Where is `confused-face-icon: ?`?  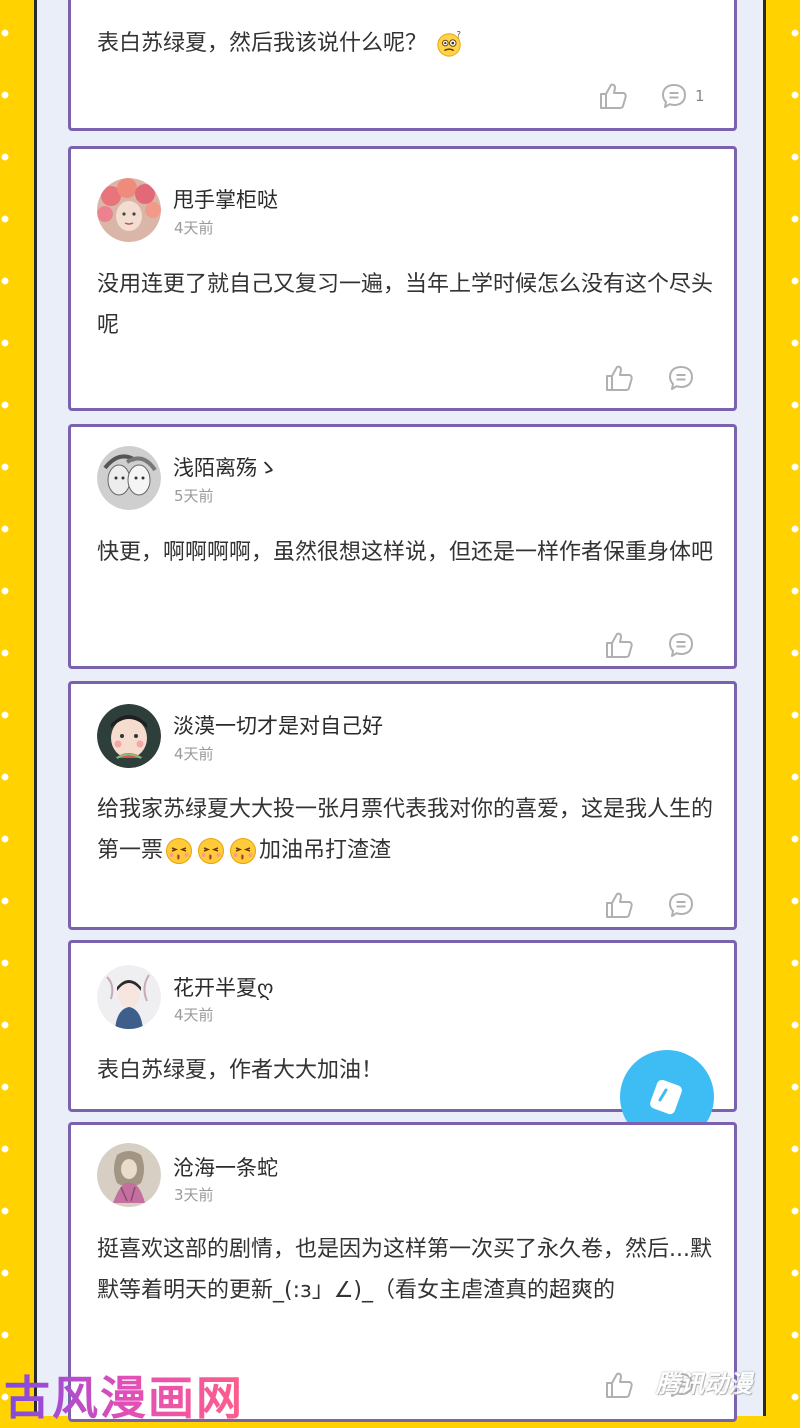 confused-face-icon: ? is located at coordinates (449, 43).